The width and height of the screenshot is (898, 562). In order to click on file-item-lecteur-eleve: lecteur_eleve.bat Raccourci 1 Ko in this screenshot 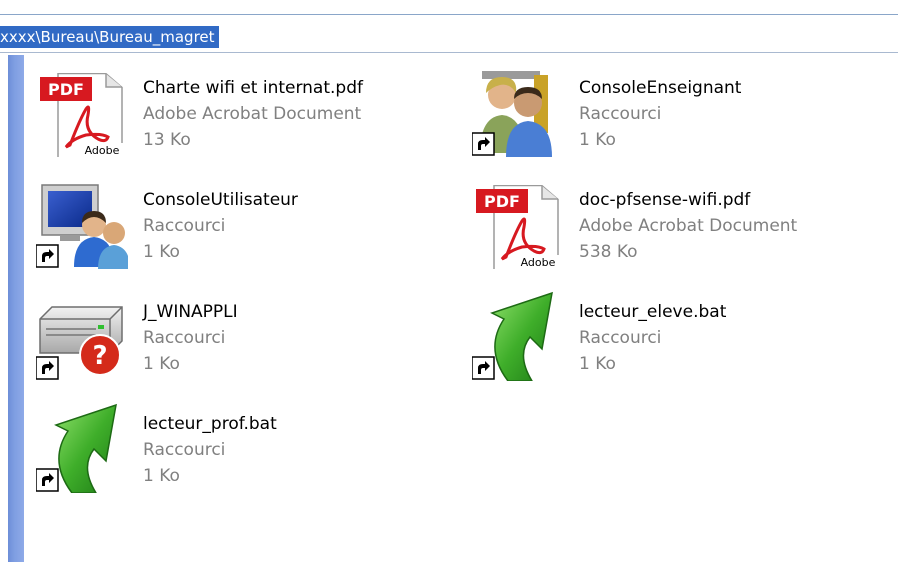, I will do `click(670, 330)`.